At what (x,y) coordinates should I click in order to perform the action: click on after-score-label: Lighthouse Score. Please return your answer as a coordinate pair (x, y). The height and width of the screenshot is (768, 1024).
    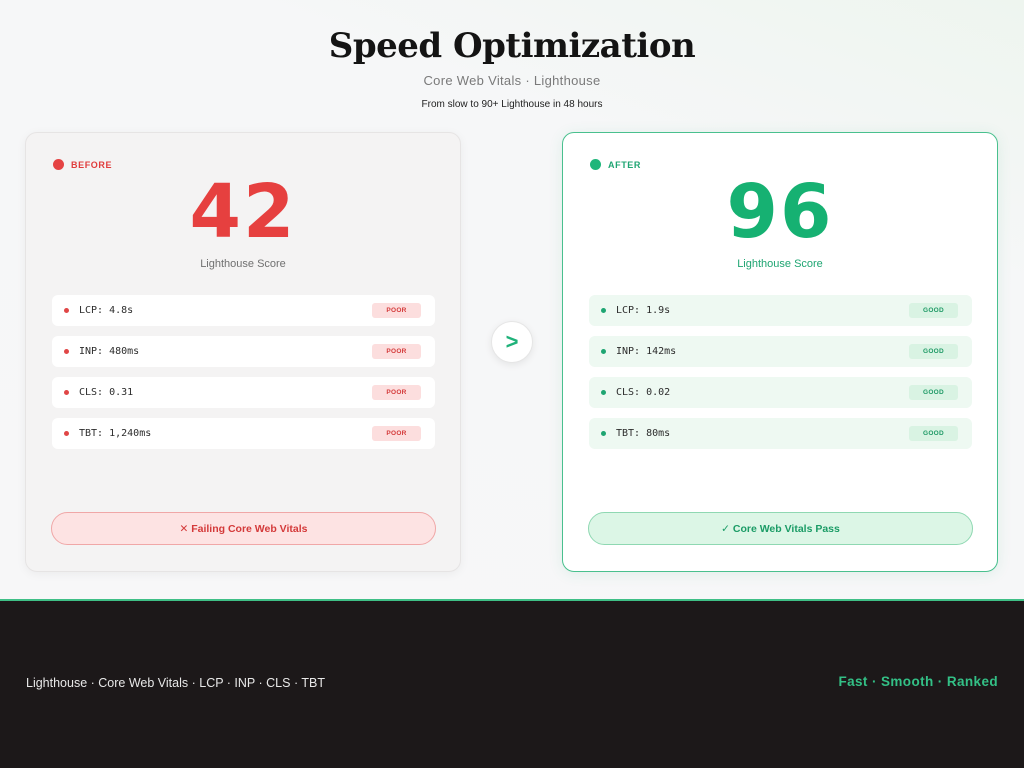
    Looking at the image, I should click on (780, 264).